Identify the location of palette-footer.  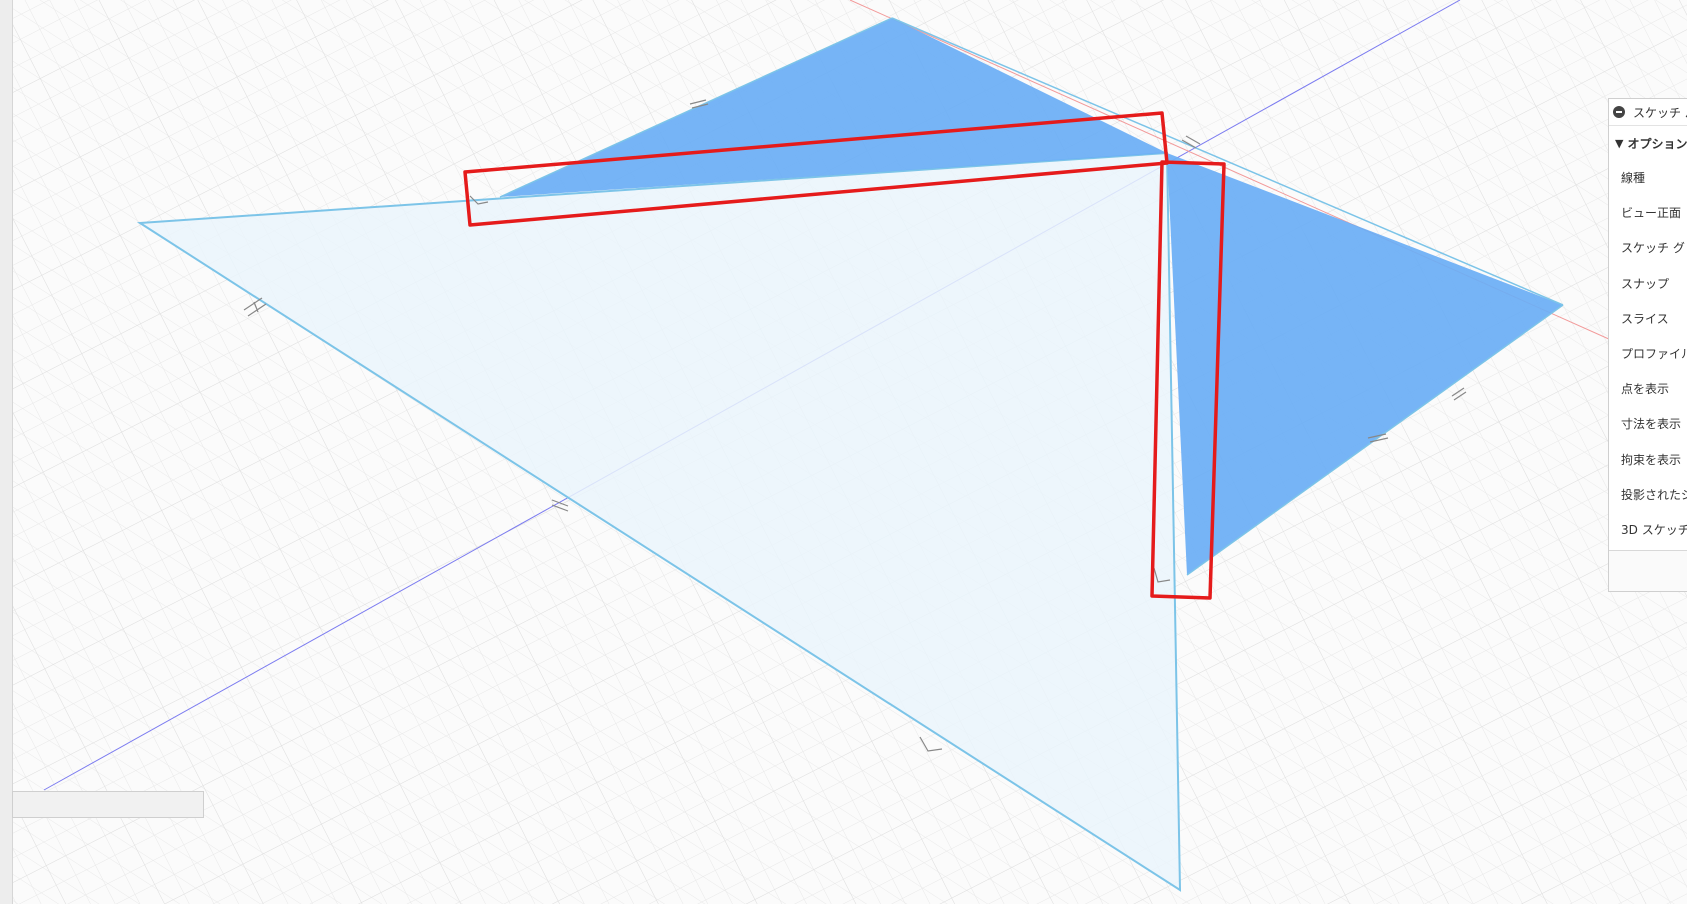
(1648, 570).